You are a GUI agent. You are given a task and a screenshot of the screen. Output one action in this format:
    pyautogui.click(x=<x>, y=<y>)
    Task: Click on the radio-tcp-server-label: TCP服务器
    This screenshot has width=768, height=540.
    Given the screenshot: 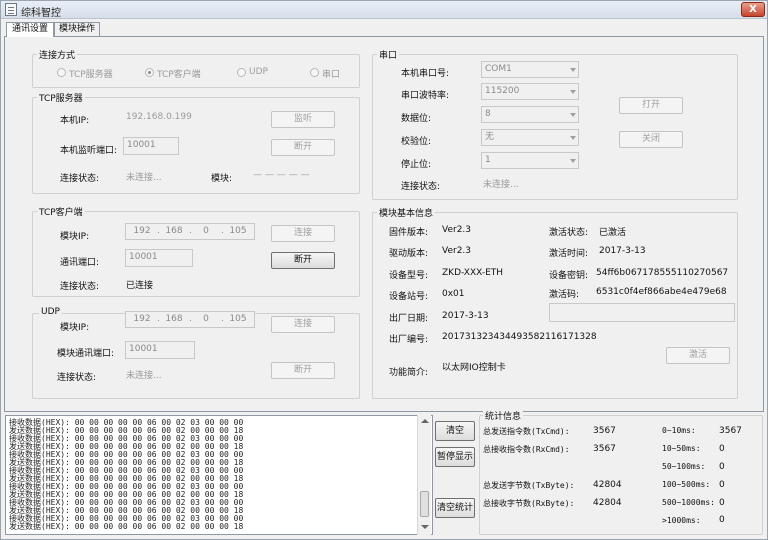 What is the action you would take?
    pyautogui.click(x=91, y=75)
    